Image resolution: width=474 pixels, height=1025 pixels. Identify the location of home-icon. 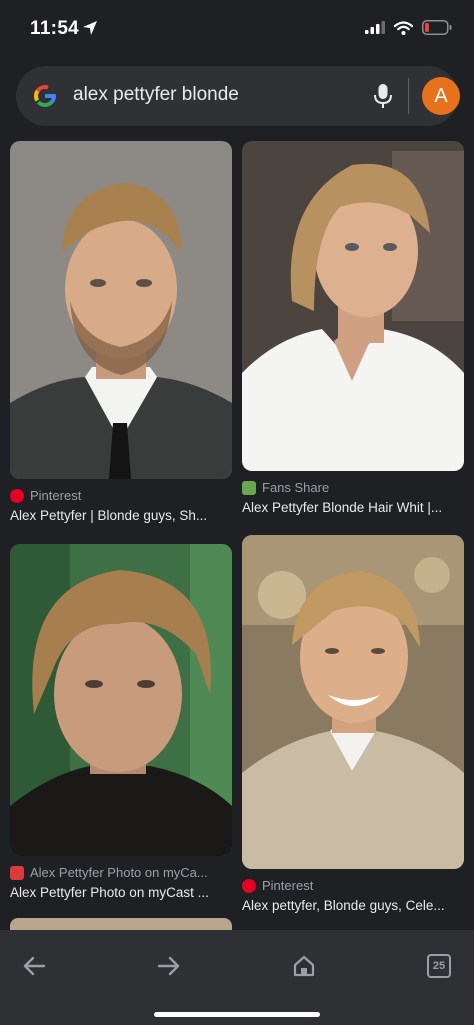
(304, 966).